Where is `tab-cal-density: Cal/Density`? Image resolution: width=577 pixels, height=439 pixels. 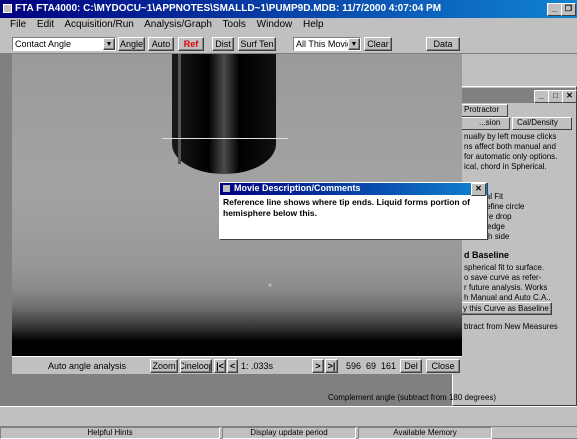 tab-cal-density: Cal/Density is located at coordinates (542, 123).